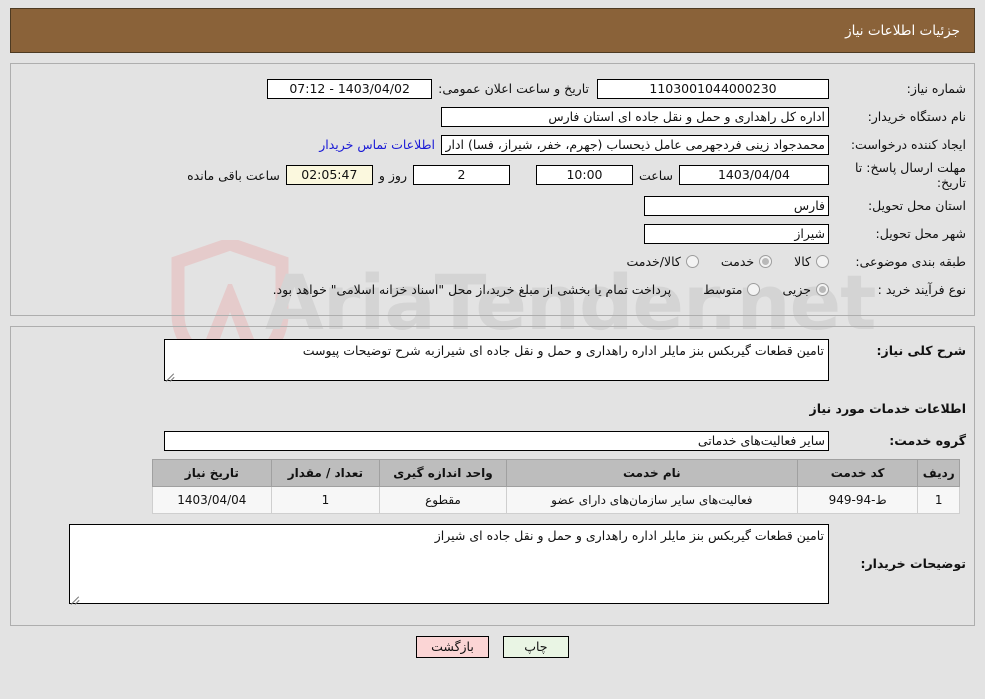 The image size is (985, 699). I want to click on footer-button-bar: بازگشت چاپ, so click(492, 647).